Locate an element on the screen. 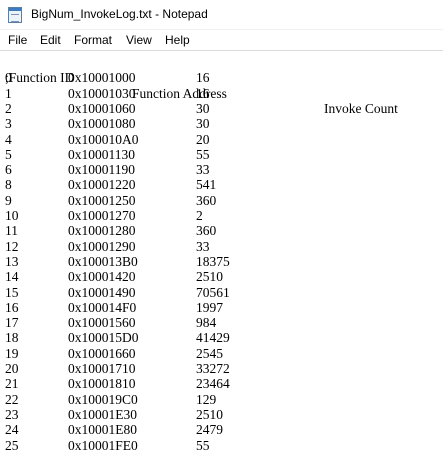  function-id-cell: 22 is located at coordinates (12, 399).